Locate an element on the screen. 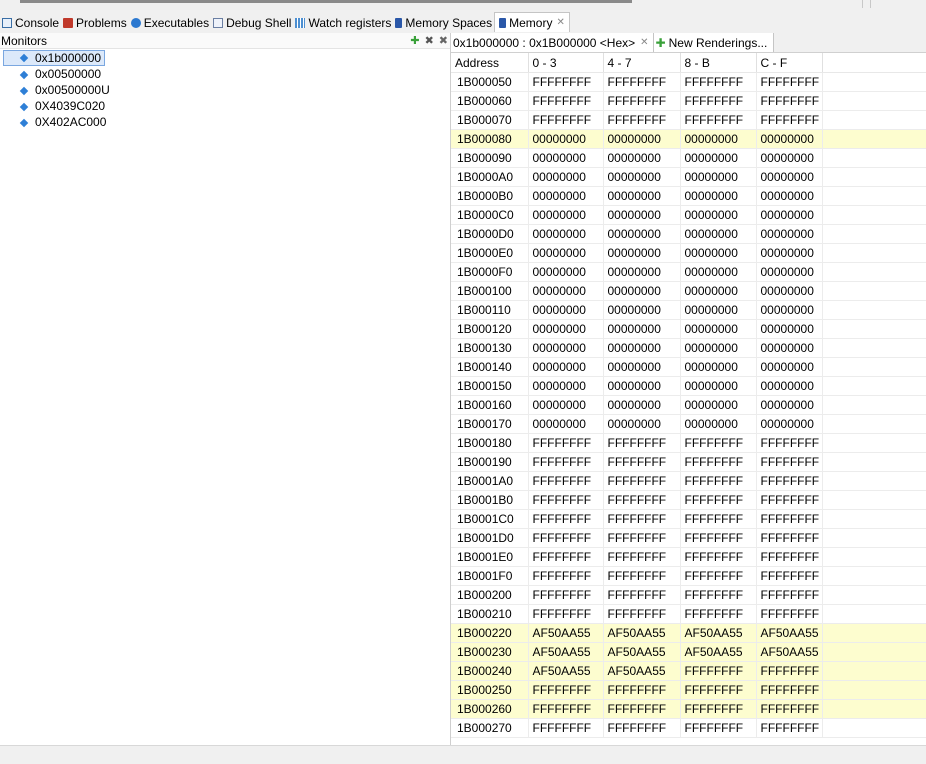 Image resolution: width=926 pixels, height=764 pixels. address-cell: 1B000150 is located at coordinates (490, 386).